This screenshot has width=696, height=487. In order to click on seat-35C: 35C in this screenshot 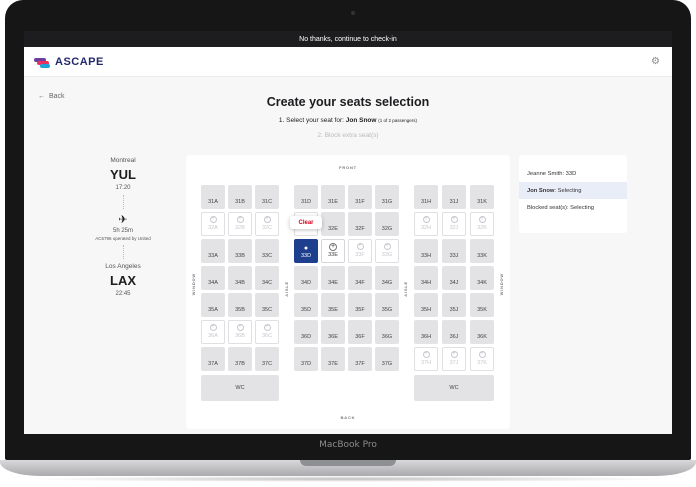, I will do `click(267, 305)`.